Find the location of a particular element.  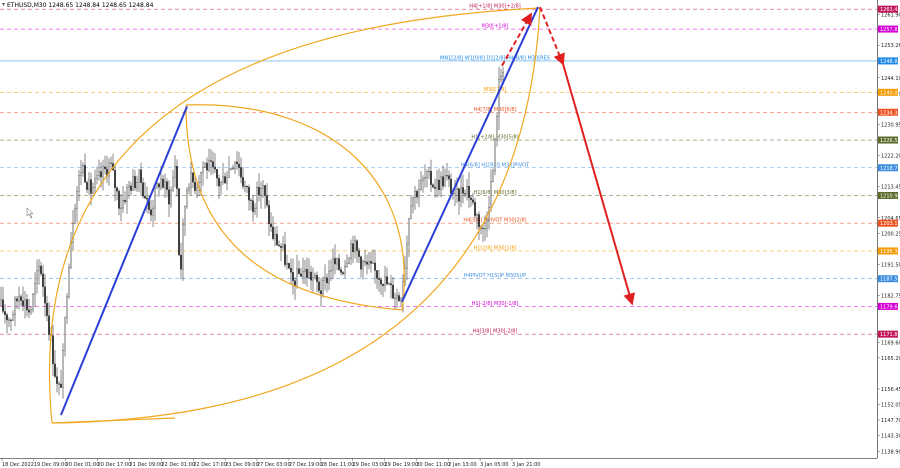

y-tick-label: 1191.50 is located at coordinates (890, 266).